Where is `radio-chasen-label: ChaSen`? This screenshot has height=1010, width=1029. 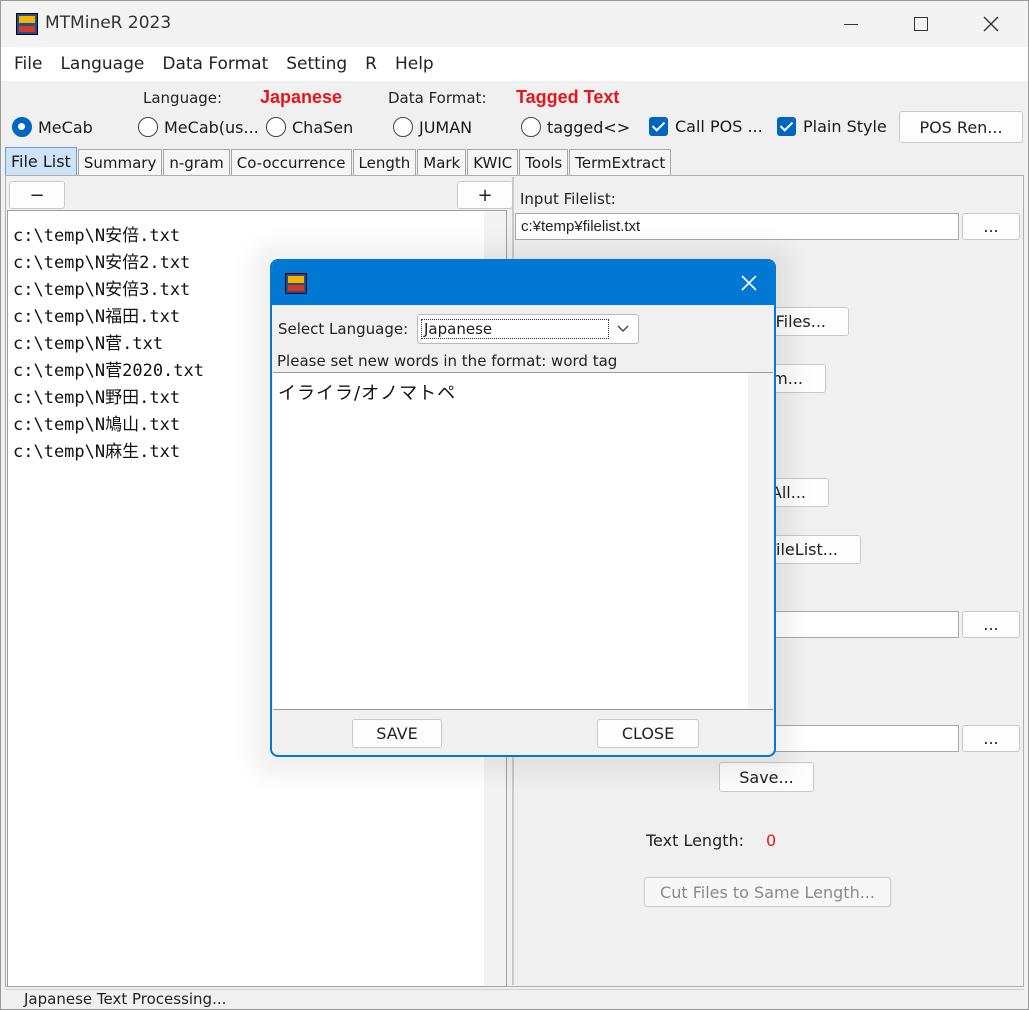
radio-chasen-label: ChaSen is located at coordinates (323, 127).